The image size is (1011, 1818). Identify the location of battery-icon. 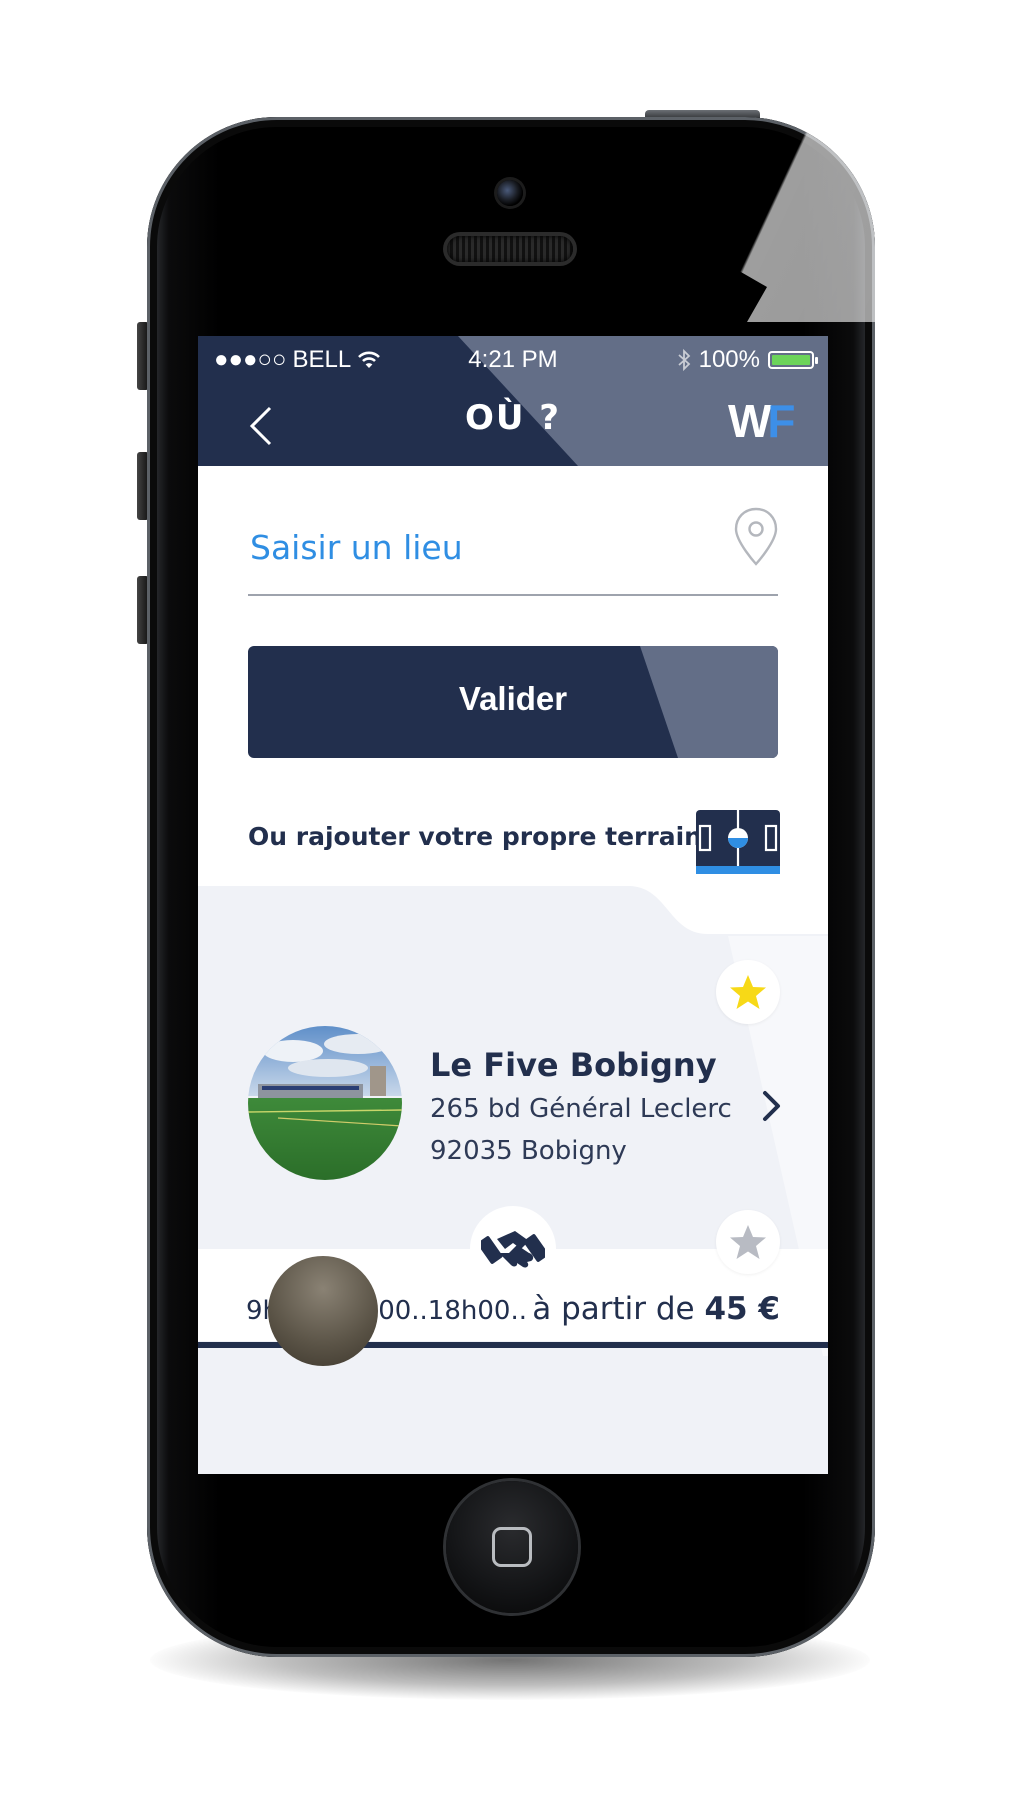
(793, 360).